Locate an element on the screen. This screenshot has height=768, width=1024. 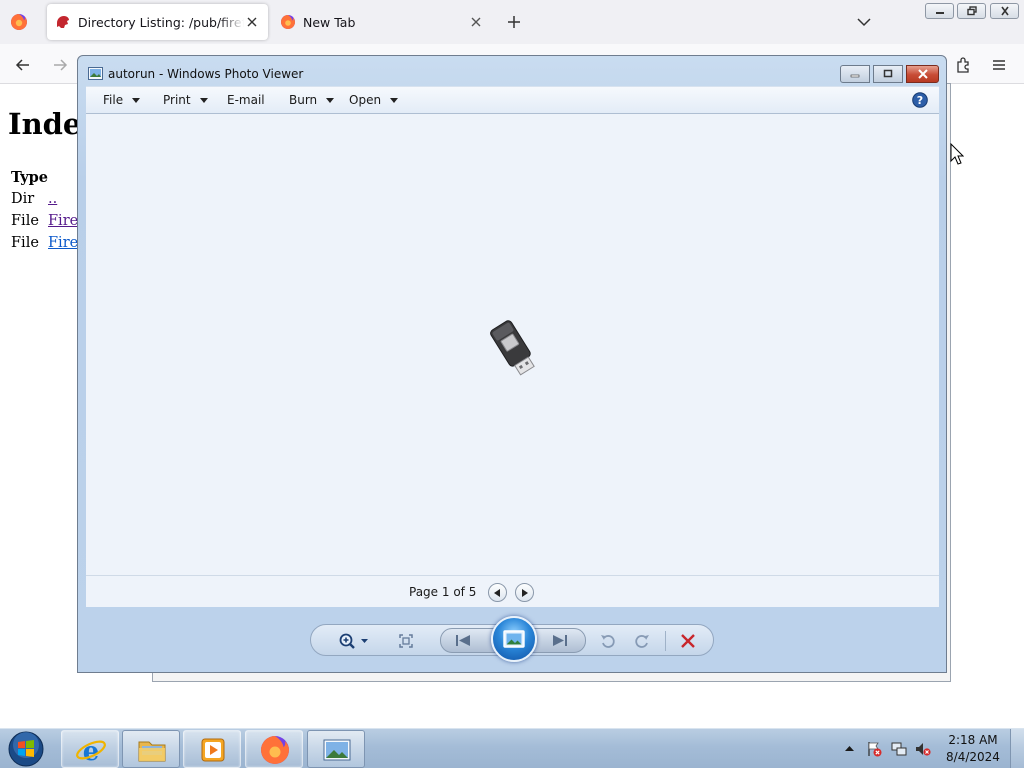
maximize-icon is located at coordinates (888, 73).